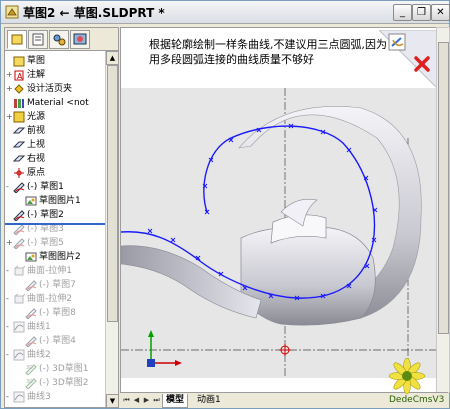 This screenshot has width=450, height=409. What do you see at coordinates (443, 188) in the screenshot?
I see `graphics-scroll-thumb` at bounding box center [443, 188].